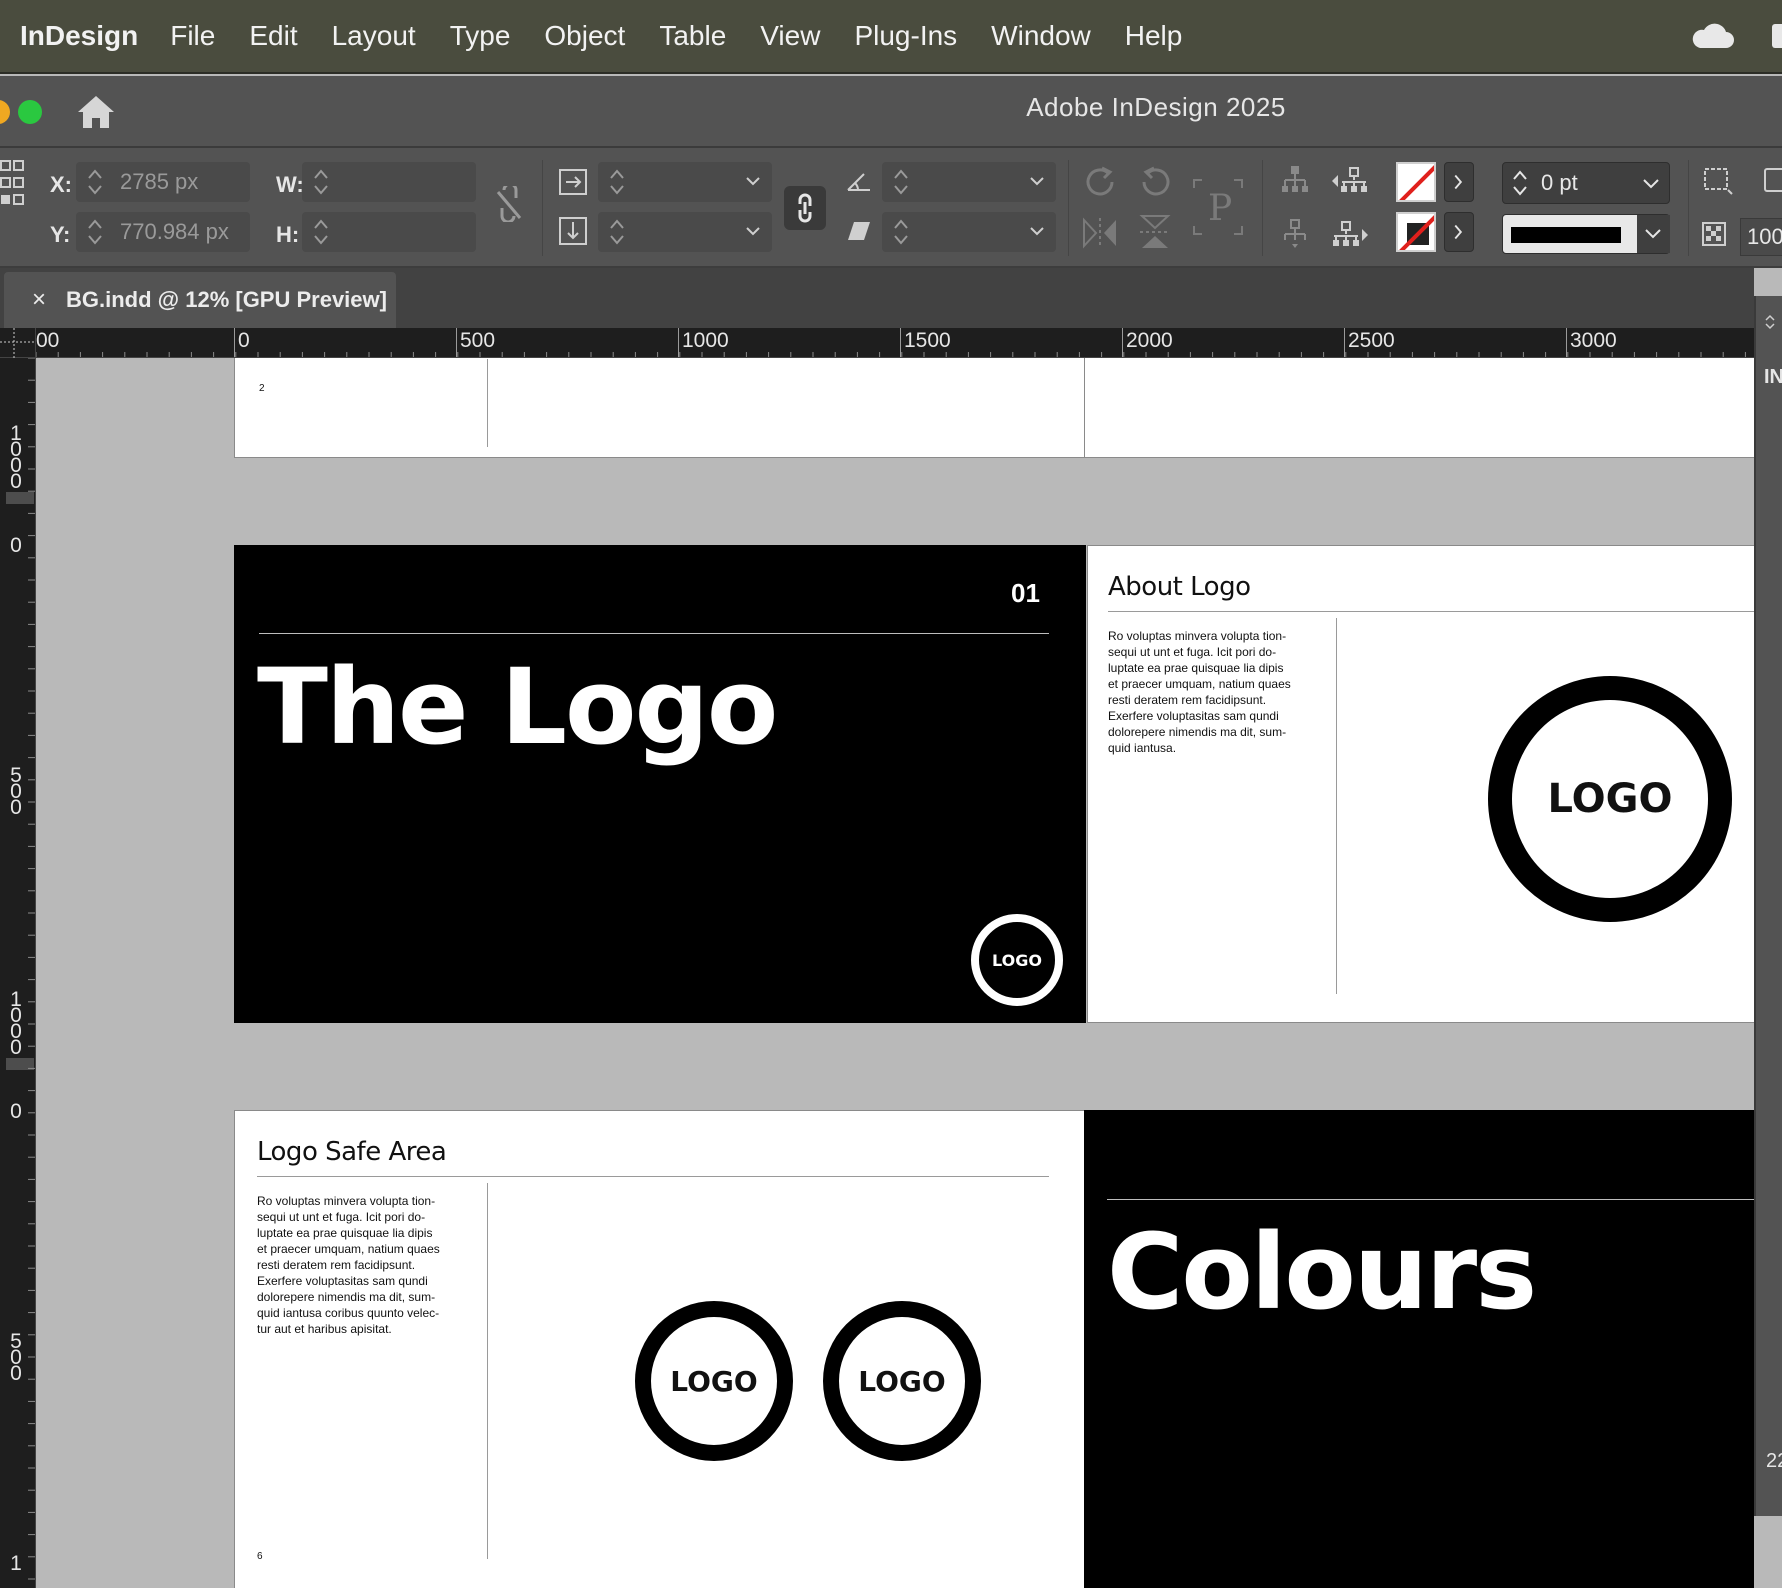 Image resolution: width=1782 pixels, height=1588 pixels. I want to click on scale-y-select, so click(685, 232).